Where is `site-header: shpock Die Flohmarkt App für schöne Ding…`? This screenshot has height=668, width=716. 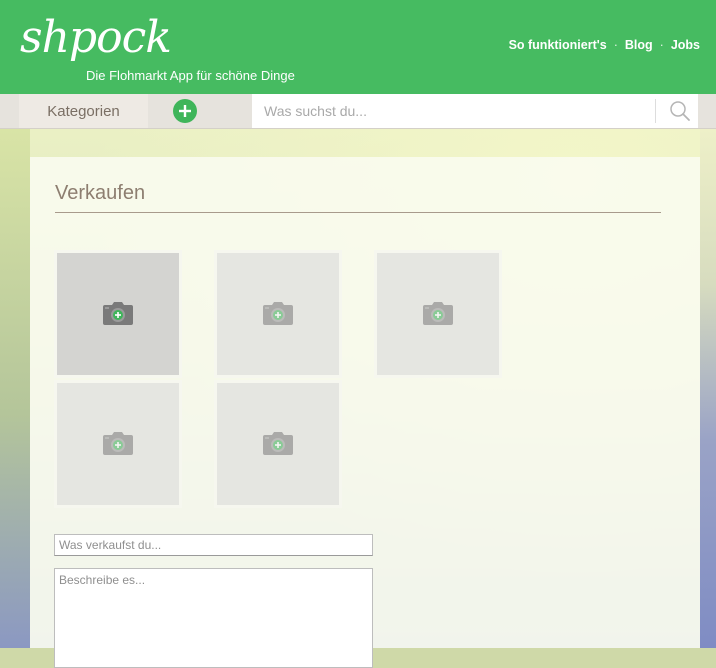 site-header: shpock Die Flohmarkt App für schöne Ding… is located at coordinates (358, 47).